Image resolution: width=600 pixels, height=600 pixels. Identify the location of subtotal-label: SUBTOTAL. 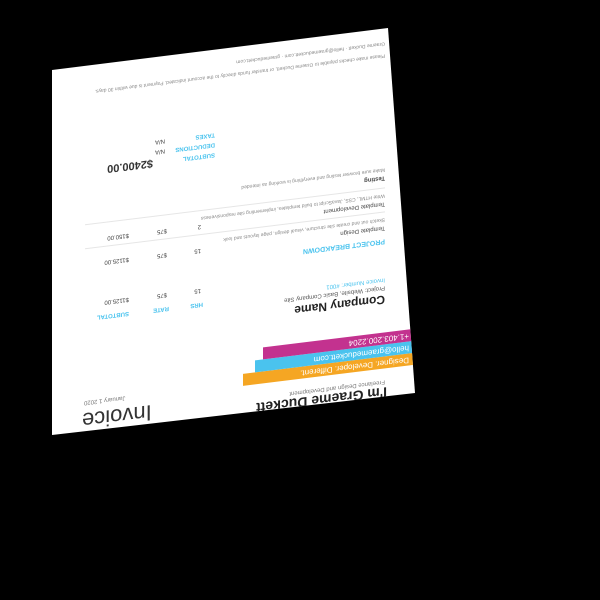
(198, 156).